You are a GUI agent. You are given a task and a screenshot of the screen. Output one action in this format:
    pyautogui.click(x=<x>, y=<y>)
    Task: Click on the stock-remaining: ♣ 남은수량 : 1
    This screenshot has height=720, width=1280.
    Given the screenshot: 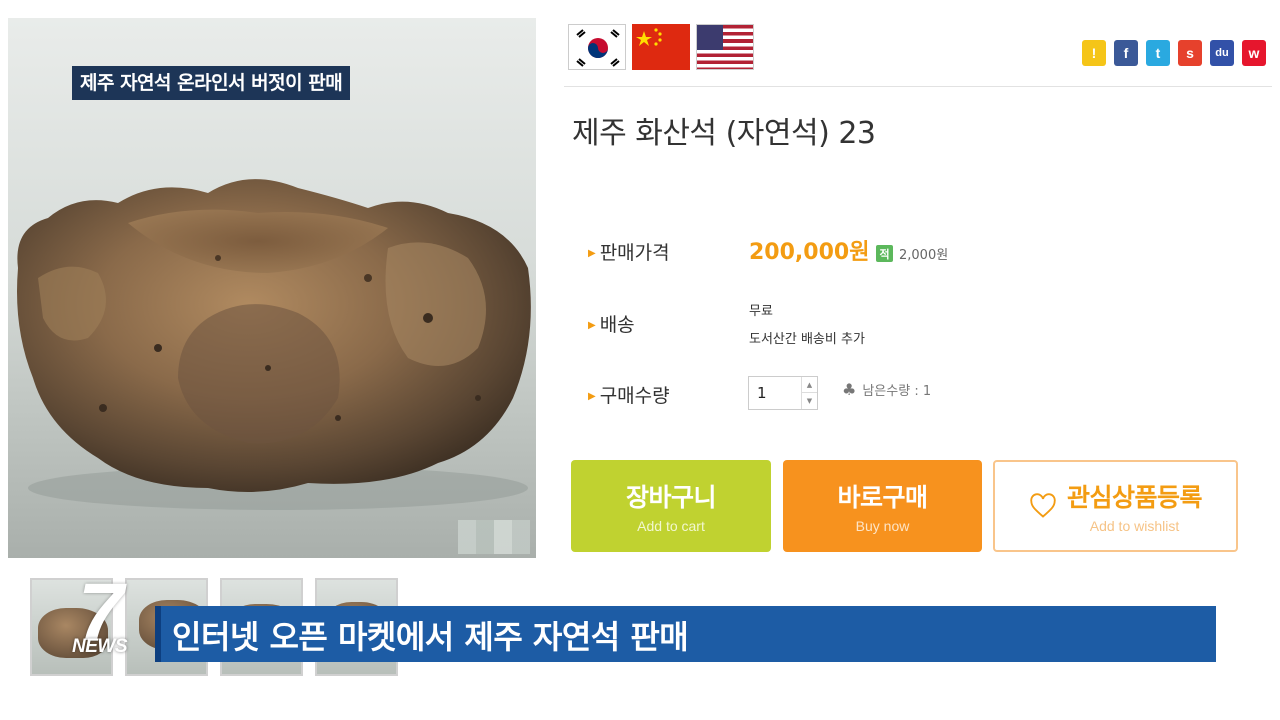 What is the action you would take?
    pyautogui.click(x=886, y=389)
    